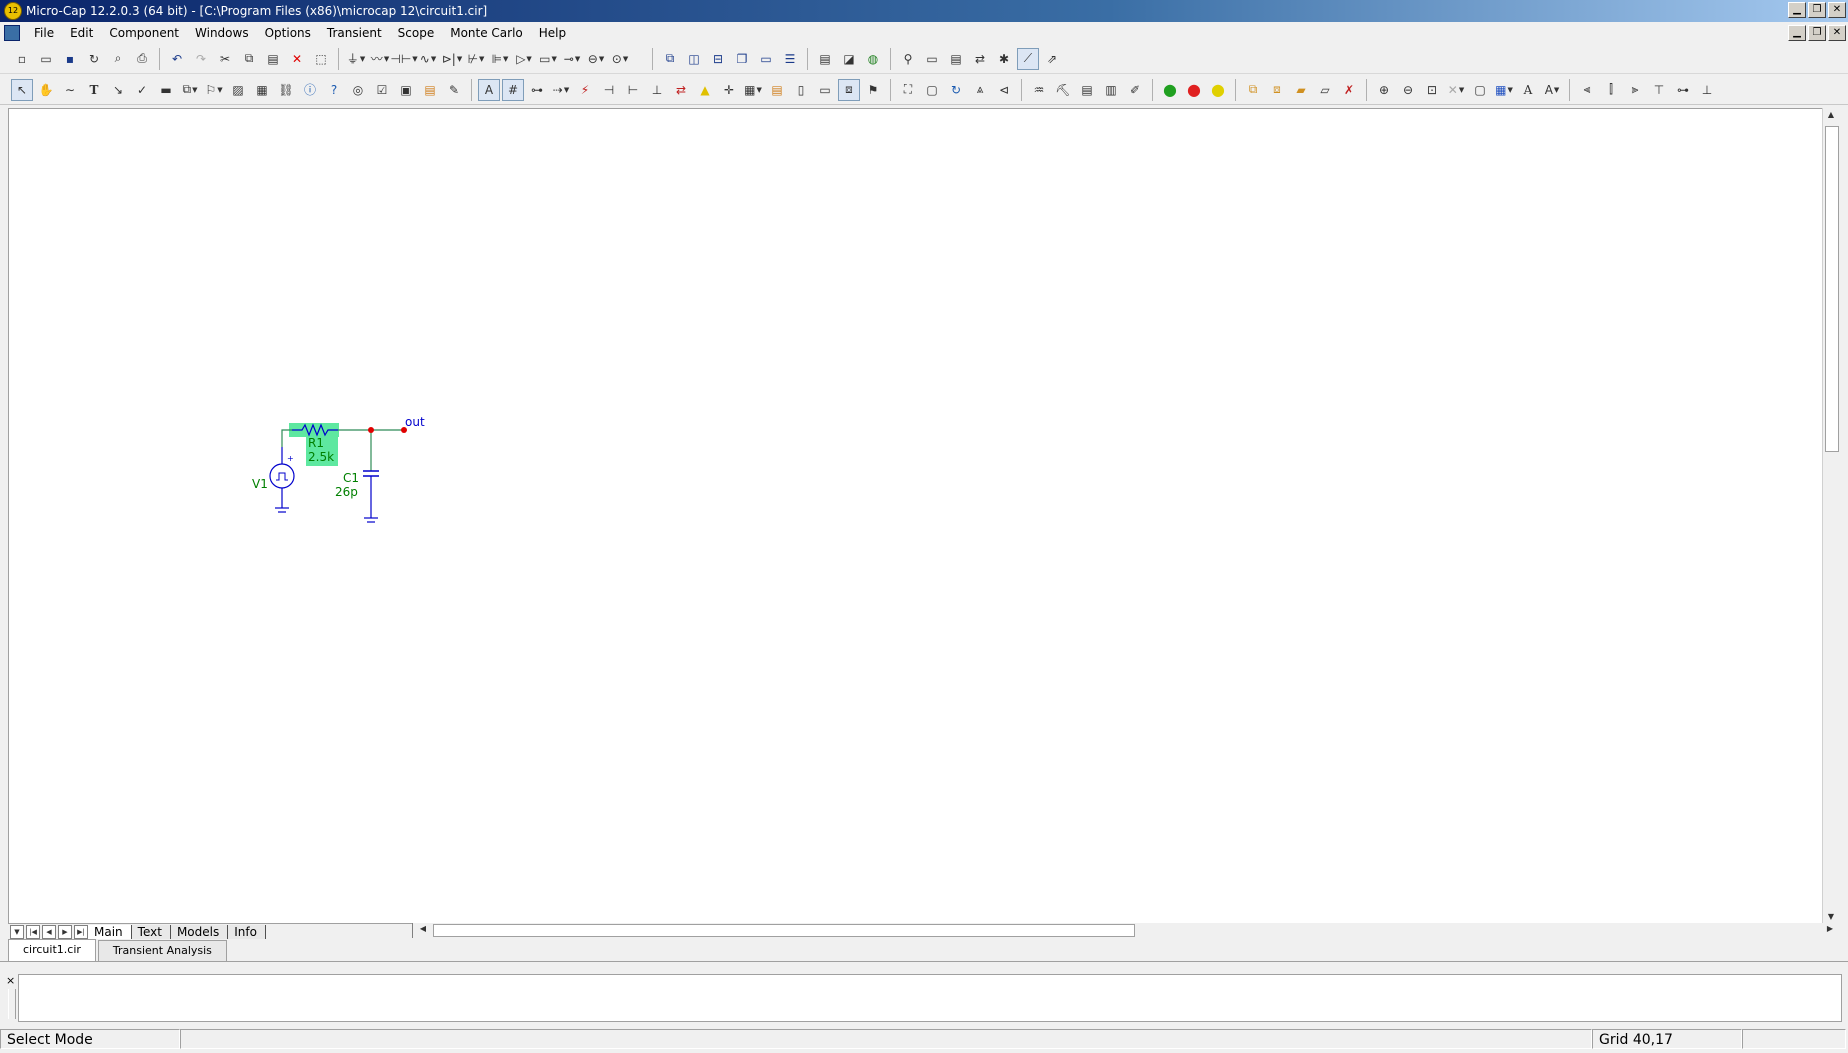 The height and width of the screenshot is (1053, 1848). I want to click on find-icon: ♒, so click(1039, 90).